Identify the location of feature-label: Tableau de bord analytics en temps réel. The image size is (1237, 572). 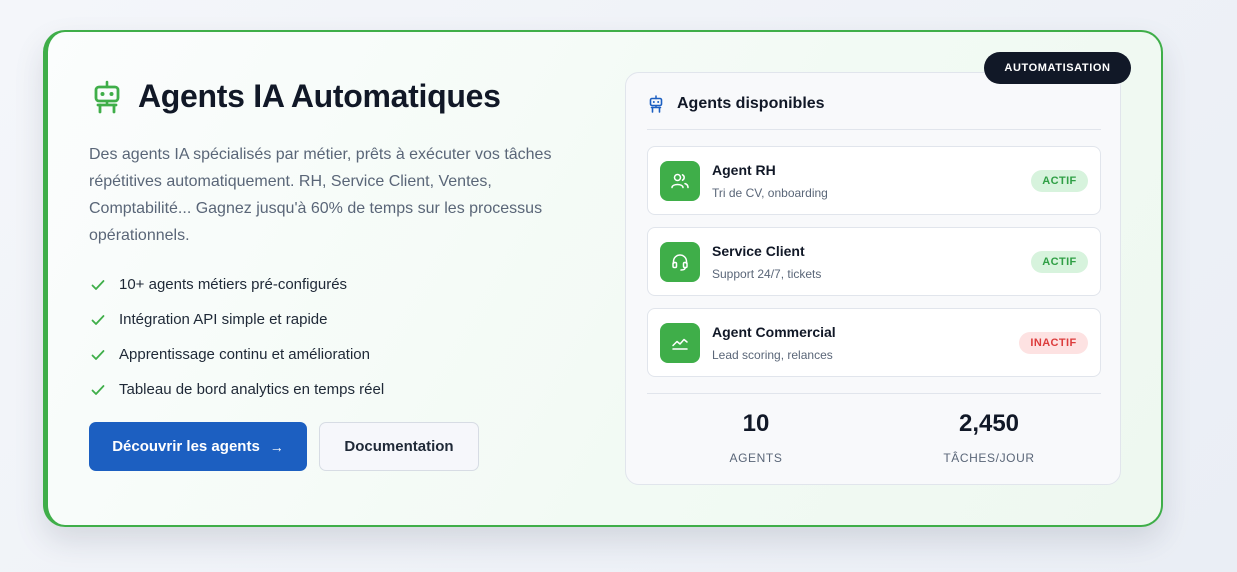
(252, 389).